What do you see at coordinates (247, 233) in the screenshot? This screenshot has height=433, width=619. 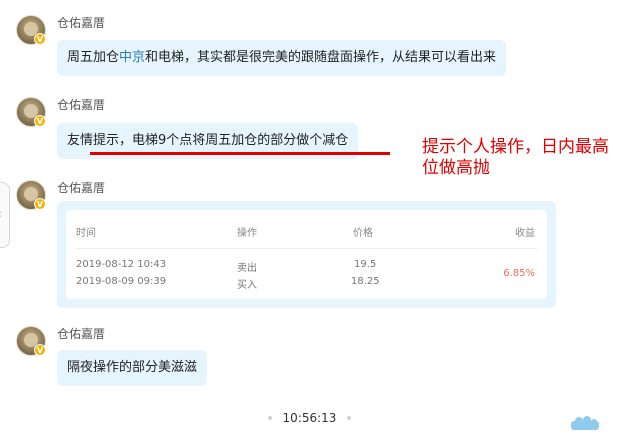 I see `header-action: 操作` at bounding box center [247, 233].